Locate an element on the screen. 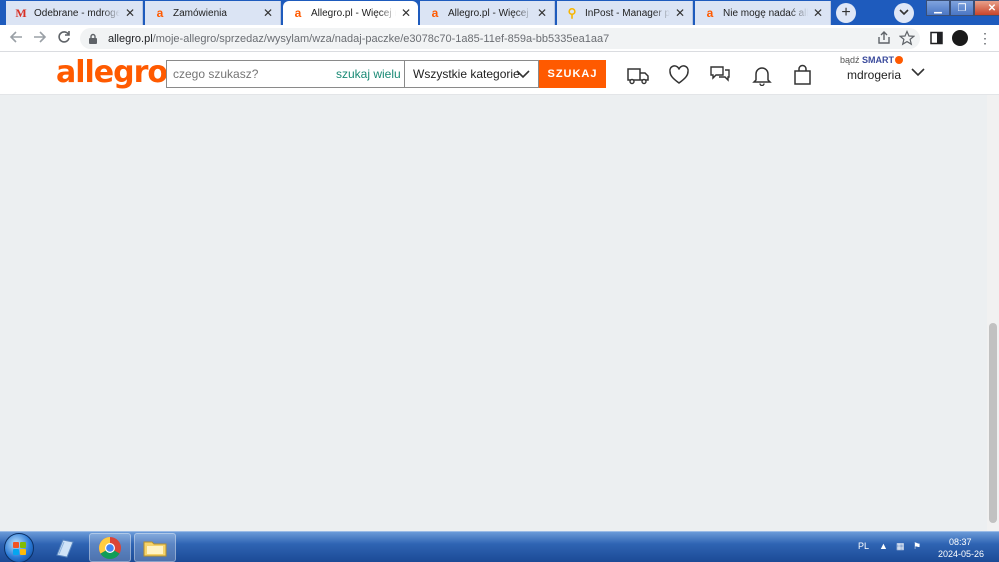  clock-date: 2024-05-26 is located at coordinates (961, 554).